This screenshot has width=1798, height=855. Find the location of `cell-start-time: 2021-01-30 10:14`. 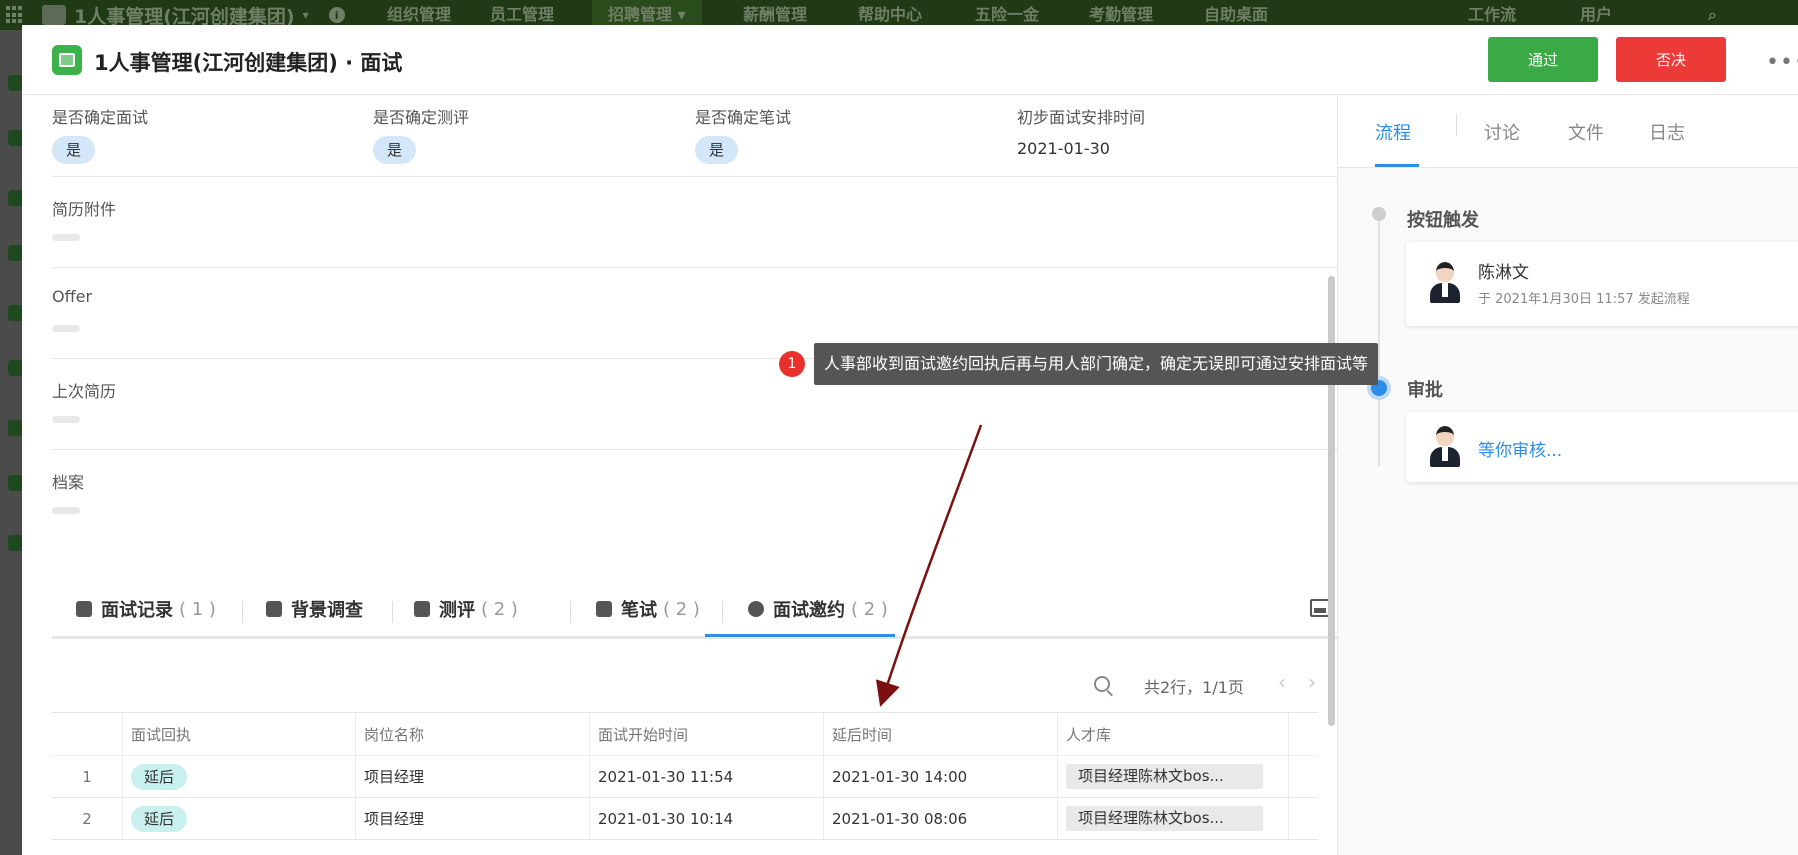

cell-start-time: 2021-01-30 10:14 is located at coordinates (706, 818).